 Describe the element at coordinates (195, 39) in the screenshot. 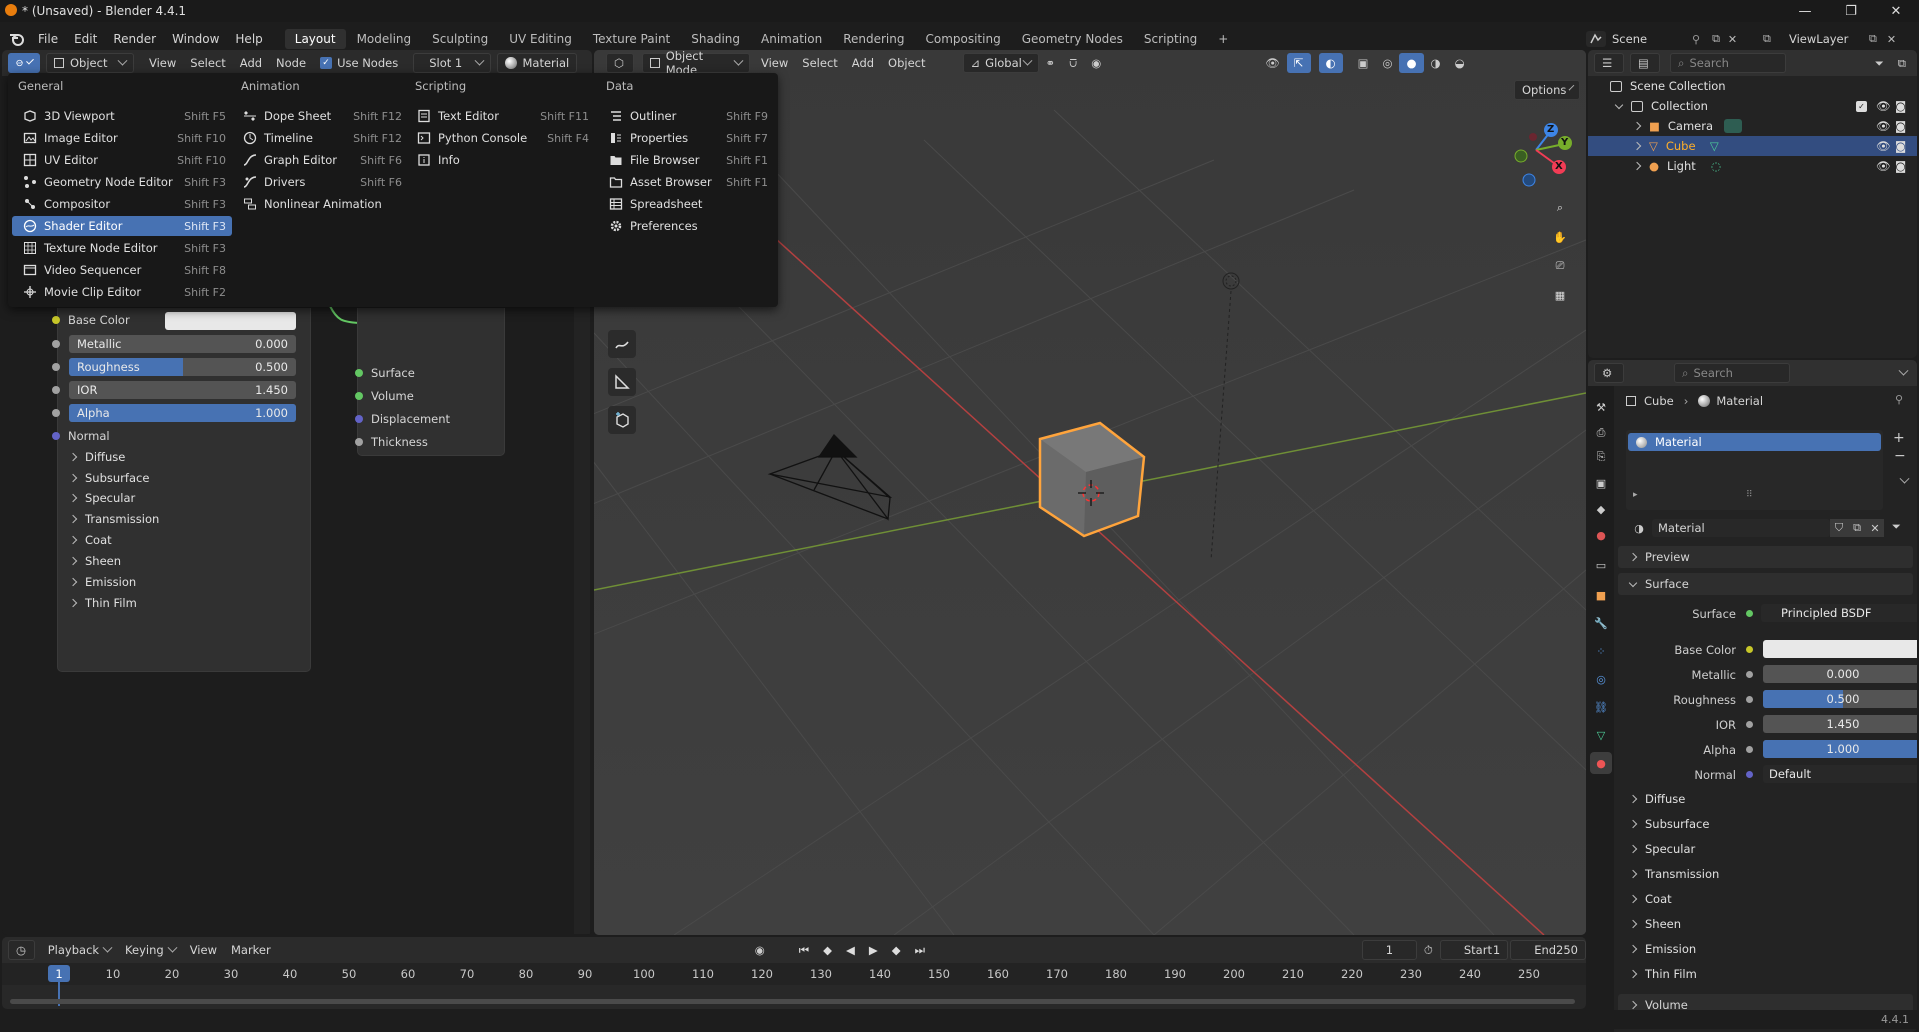

I see `menu-window: Window` at that location.